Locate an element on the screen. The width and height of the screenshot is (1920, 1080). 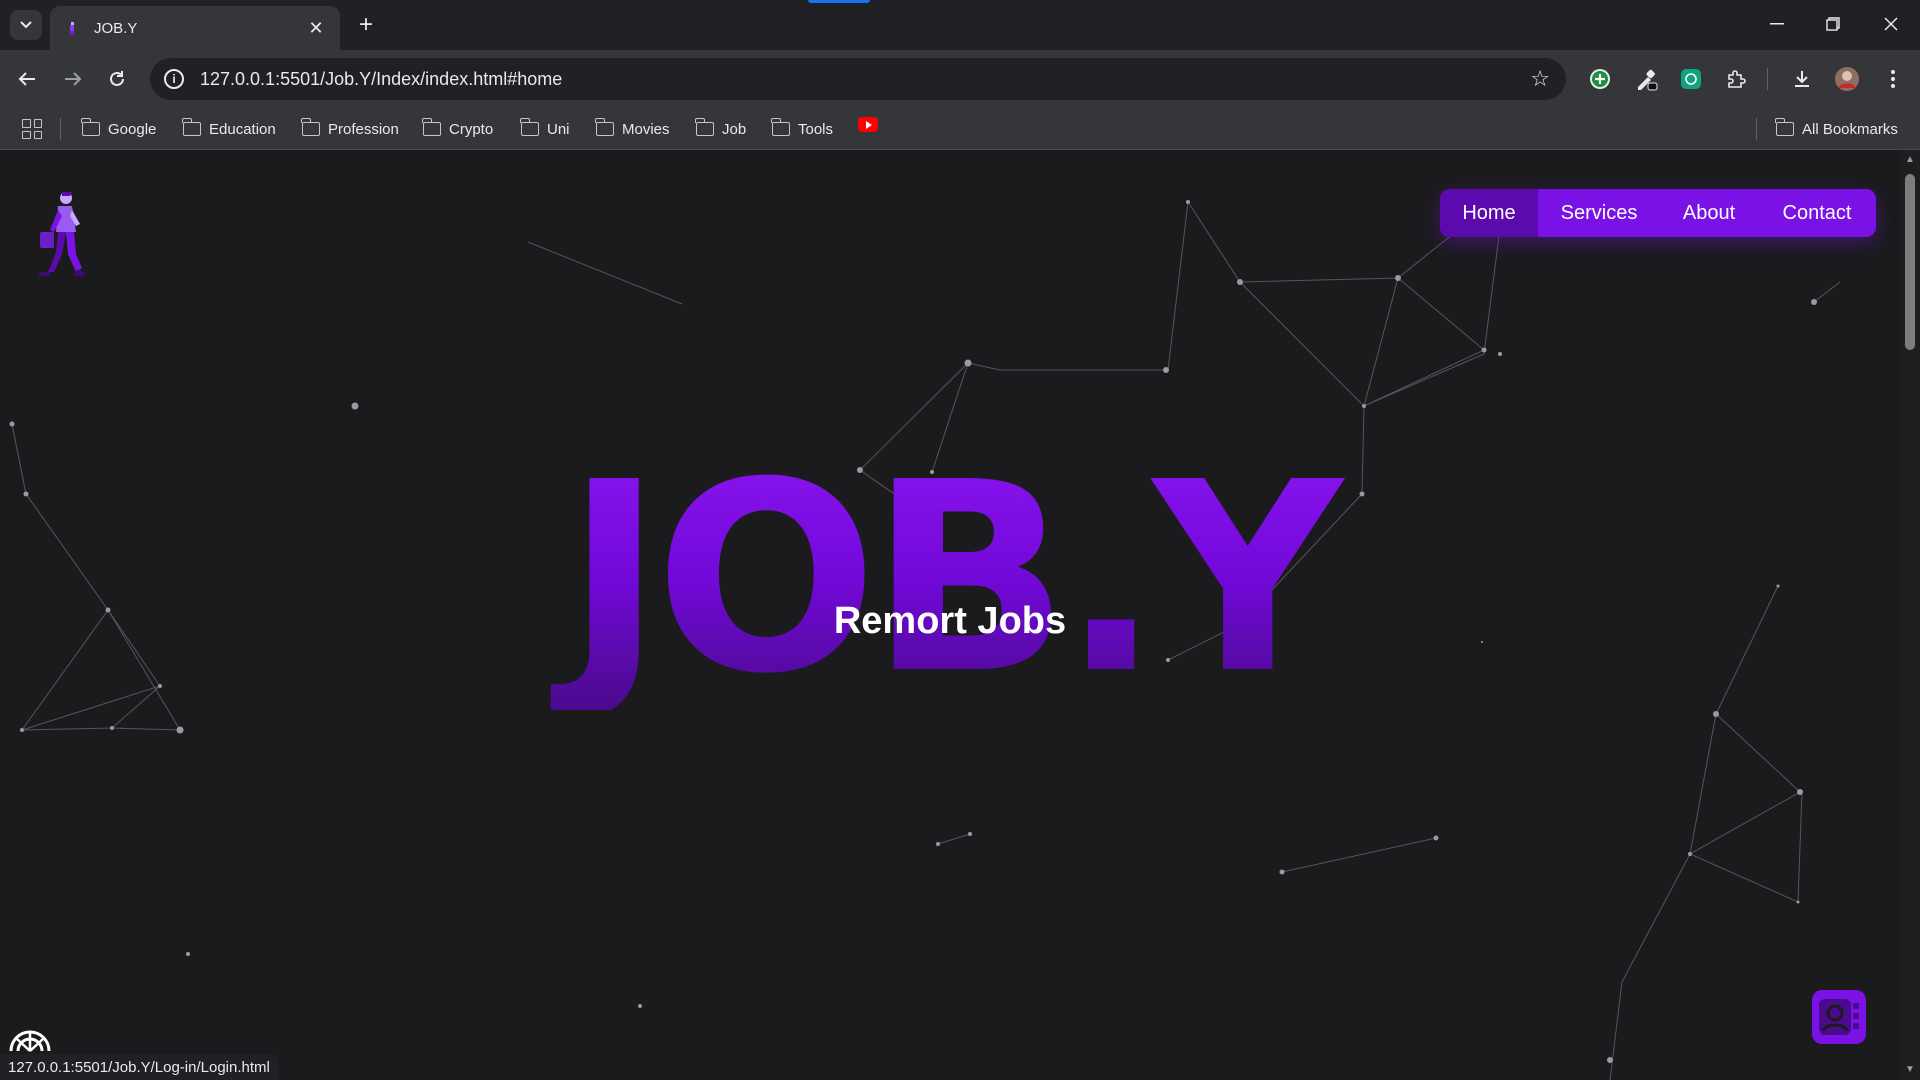
forward-button is located at coordinates (73, 79).